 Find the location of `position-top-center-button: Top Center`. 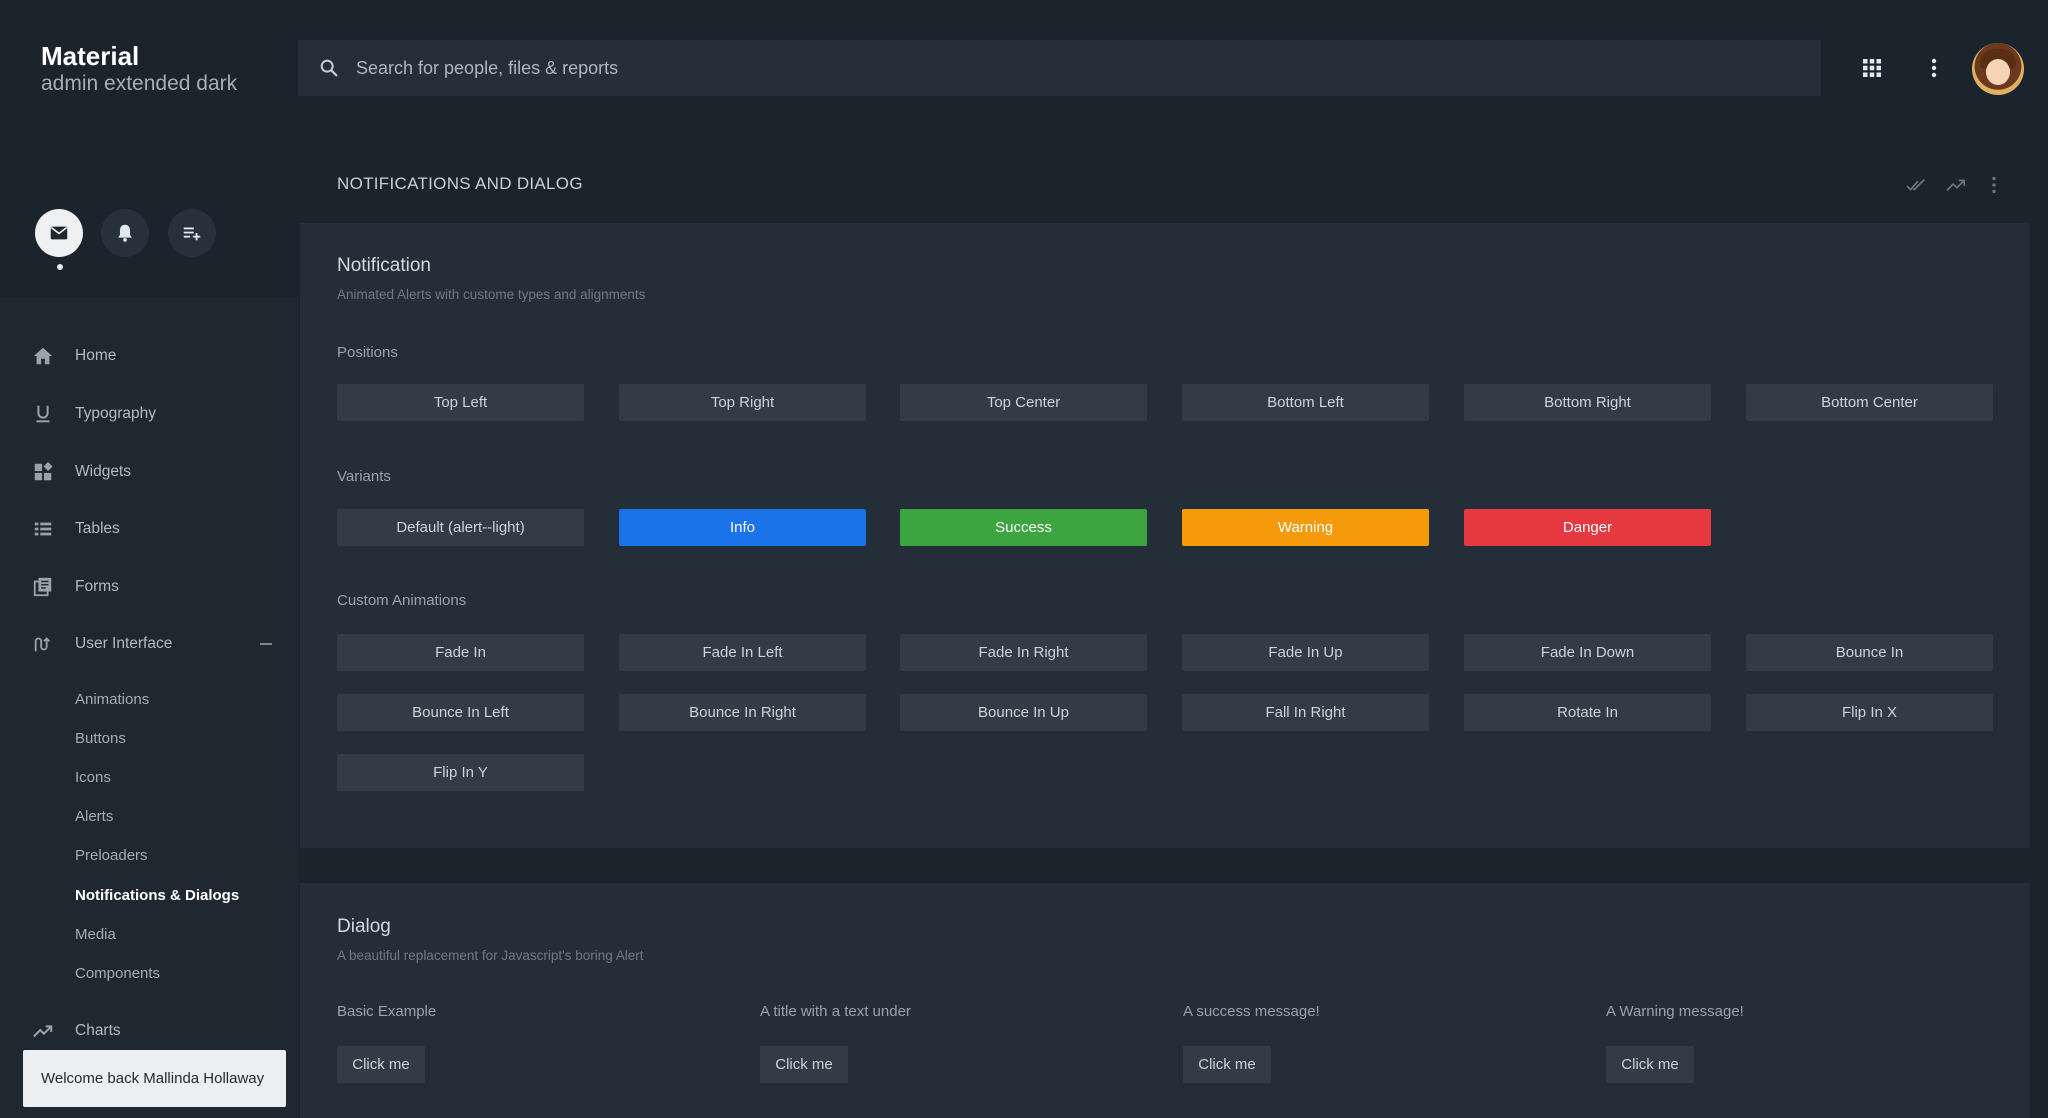

position-top-center-button: Top Center is located at coordinates (1023, 402).